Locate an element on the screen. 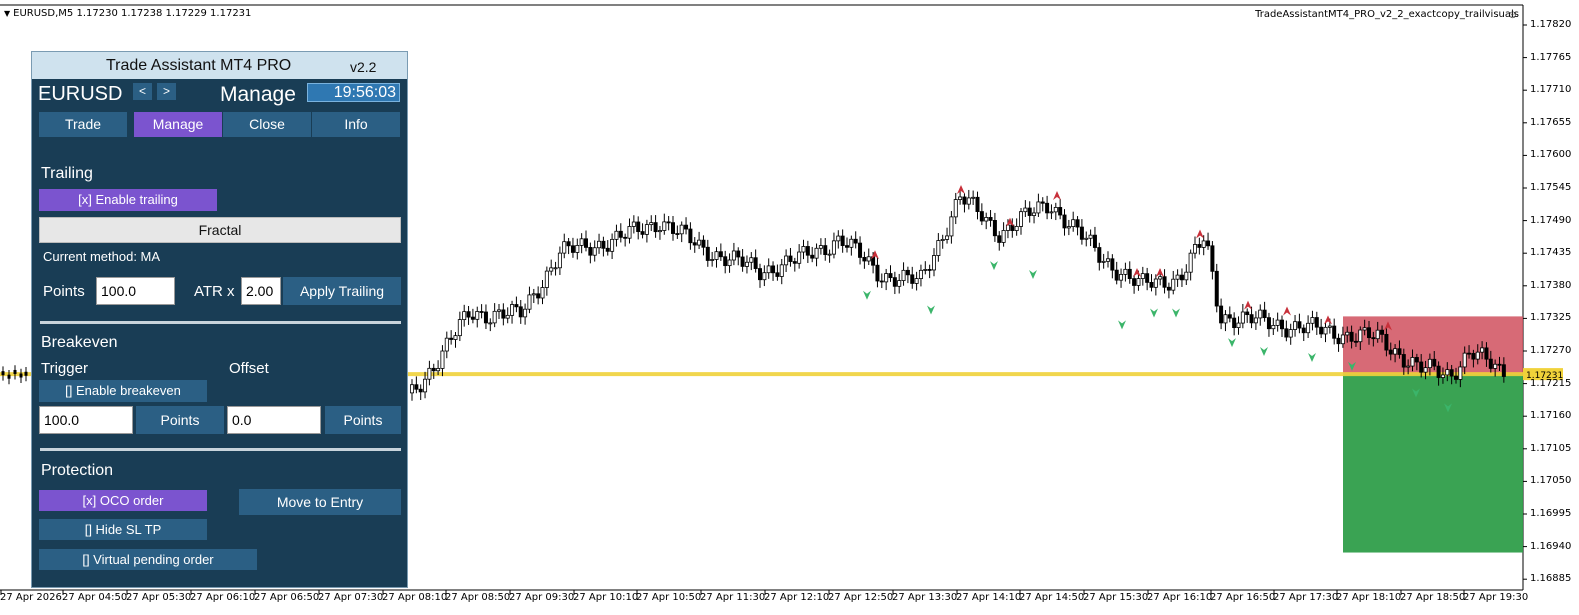 Image resolution: width=1579 pixels, height=615 pixels. enable-trailing-toggle: [x] Enable trailing is located at coordinates (128, 200).